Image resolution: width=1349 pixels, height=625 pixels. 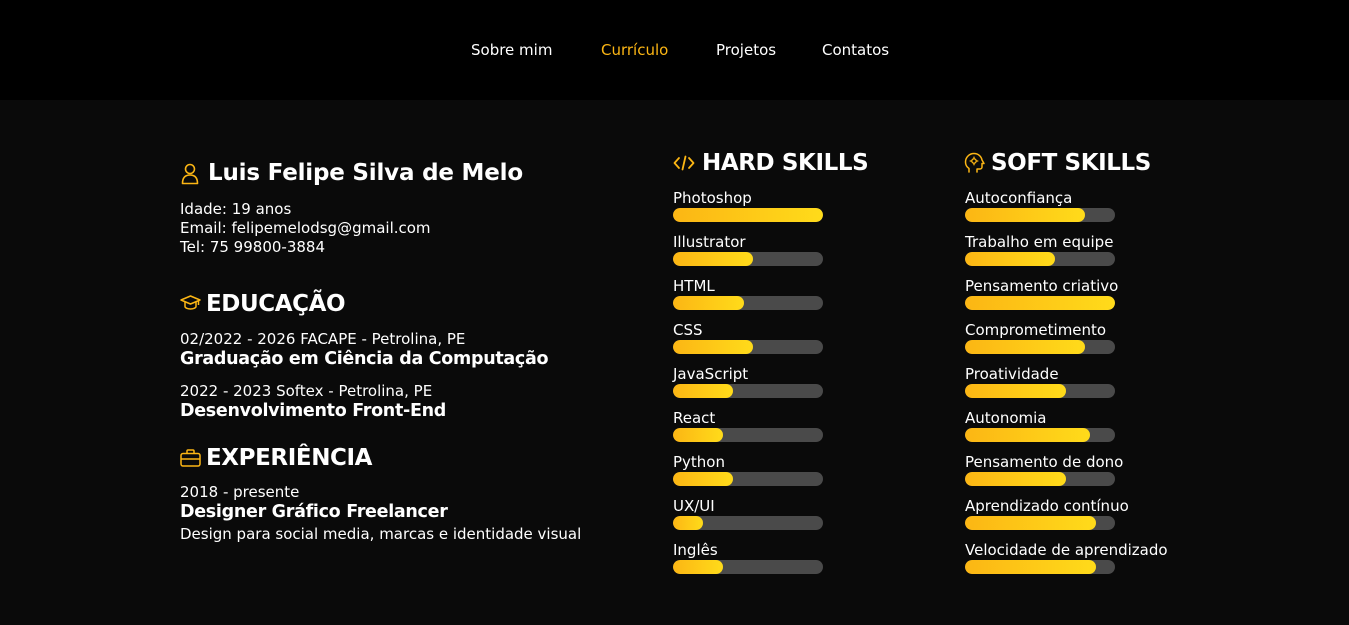 What do you see at coordinates (323, 339) in the screenshot?
I see `education-entry-meta: 02/2022 - 2026 FACAPE - Petrolina, PE` at bounding box center [323, 339].